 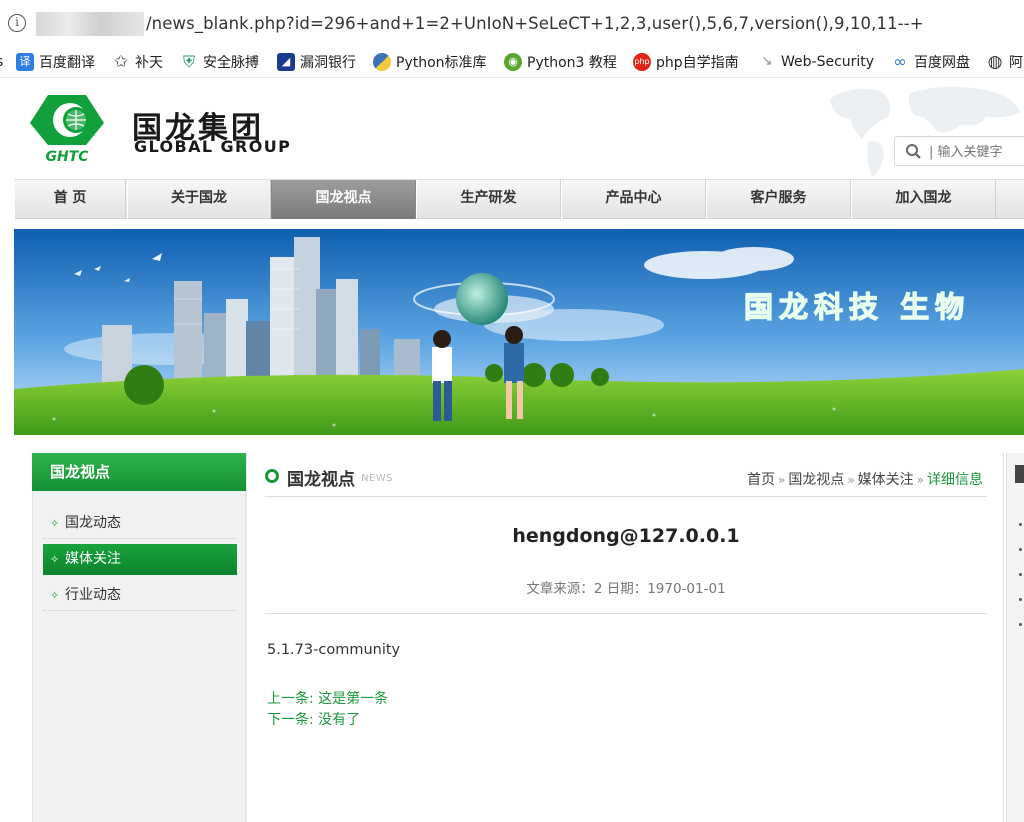 What do you see at coordinates (995, 62) in the screenshot?
I see `globe-icon: ◍` at bounding box center [995, 62].